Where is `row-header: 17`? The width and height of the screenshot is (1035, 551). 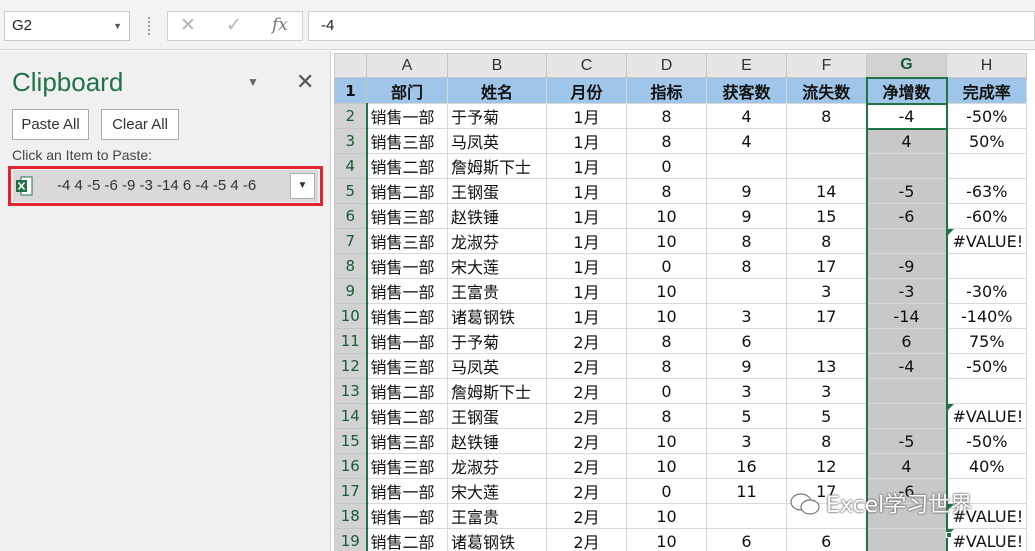
row-header: 17 is located at coordinates (351, 491).